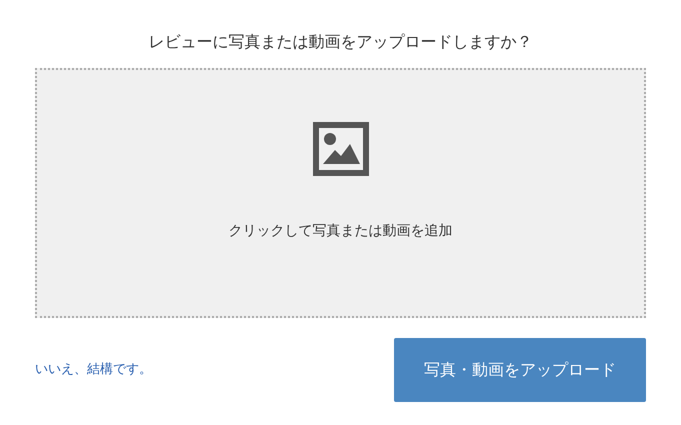 This screenshot has width=681, height=425. I want to click on decline-link: いいえ、結構です。, so click(93, 370).